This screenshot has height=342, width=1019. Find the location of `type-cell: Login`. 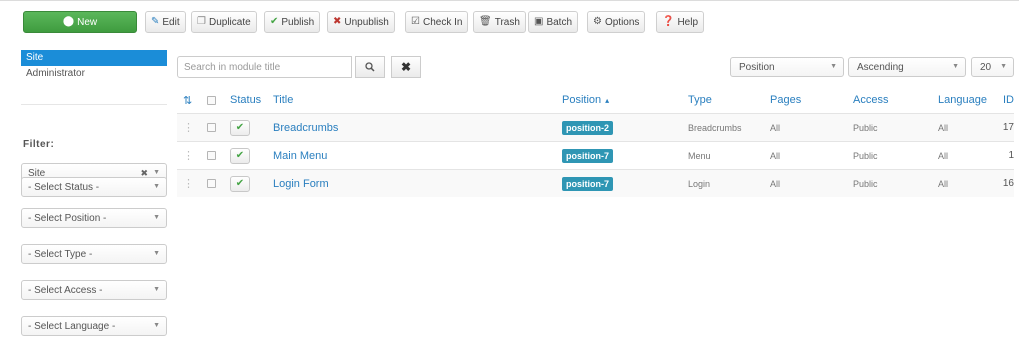

type-cell: Login is located at coordinates (699, 183).